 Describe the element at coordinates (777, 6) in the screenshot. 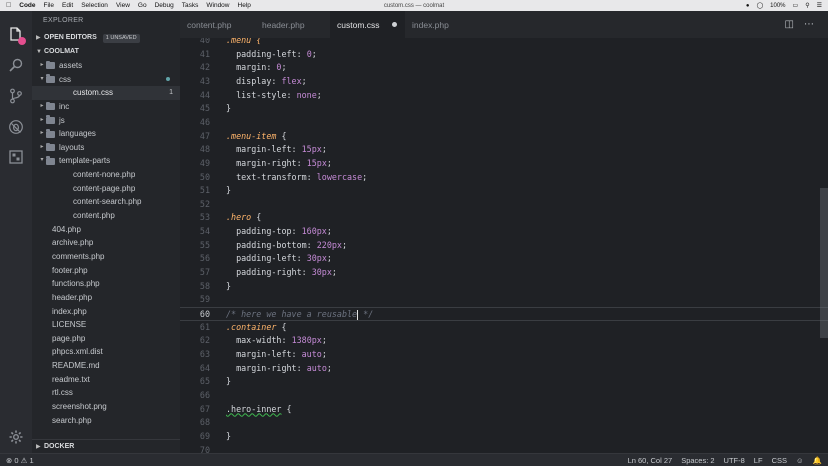

I see `battery-percent: 100%` at that location.